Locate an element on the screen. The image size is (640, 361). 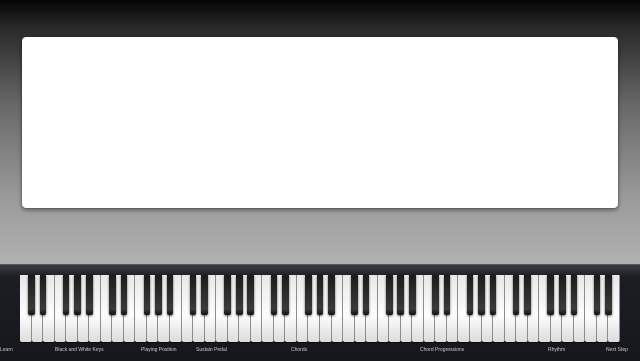
nav-item-sustain-pedal: Sustain Pedal is located at coordinates (211, 350).